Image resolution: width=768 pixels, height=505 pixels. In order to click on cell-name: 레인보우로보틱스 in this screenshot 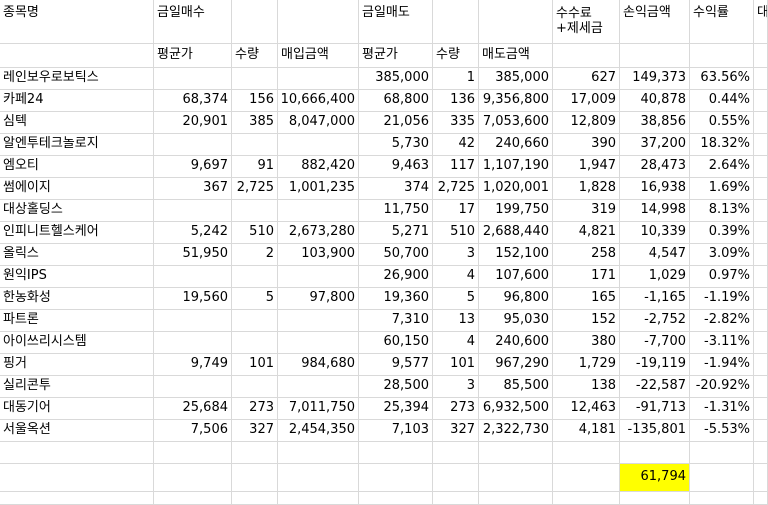, I will do `click(77, 79)`.